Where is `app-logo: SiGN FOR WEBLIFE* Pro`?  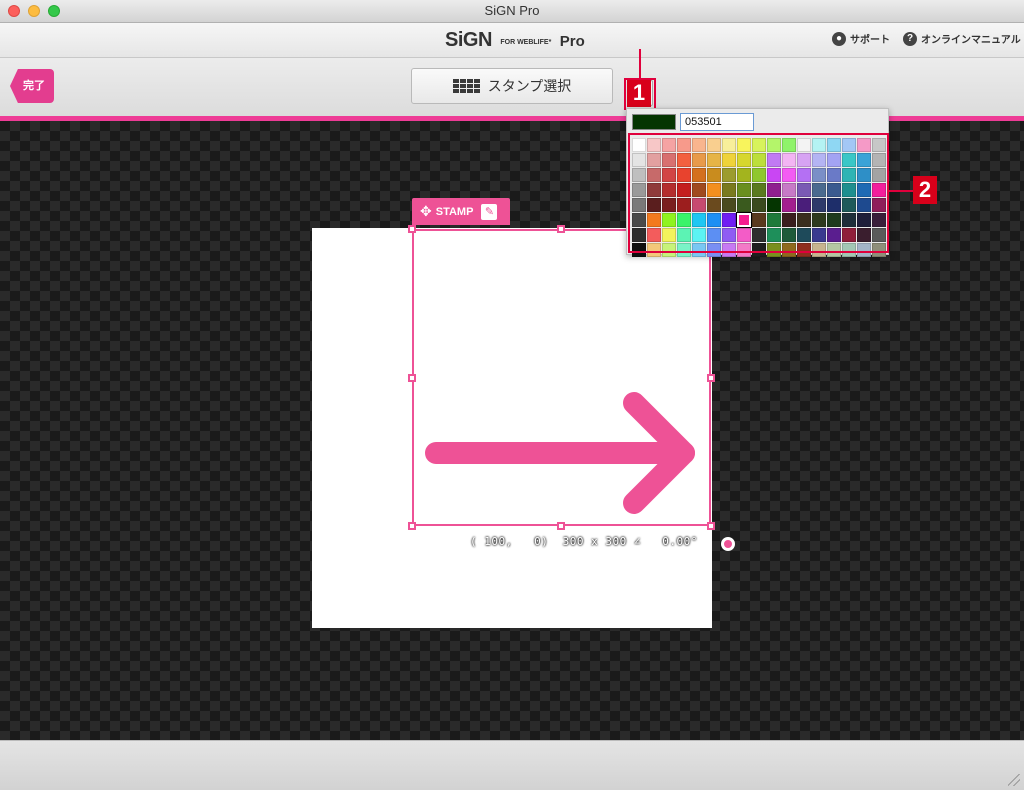 app-logo: SiGN FOR WEBLIFE* Pro is located at coordinates (515, 40).